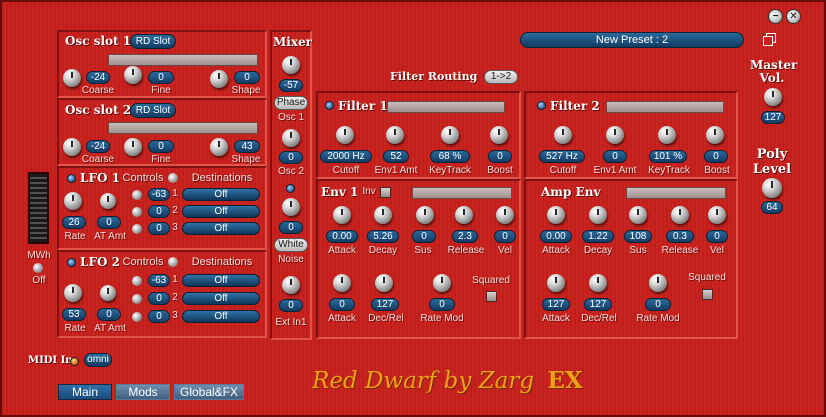 The width and height of the screenshot is (826, 417). What do you see at coordinates (556, 283) in the screenshot?
I see `ampenv-attack2-knob` at bounding box center [556, 283].